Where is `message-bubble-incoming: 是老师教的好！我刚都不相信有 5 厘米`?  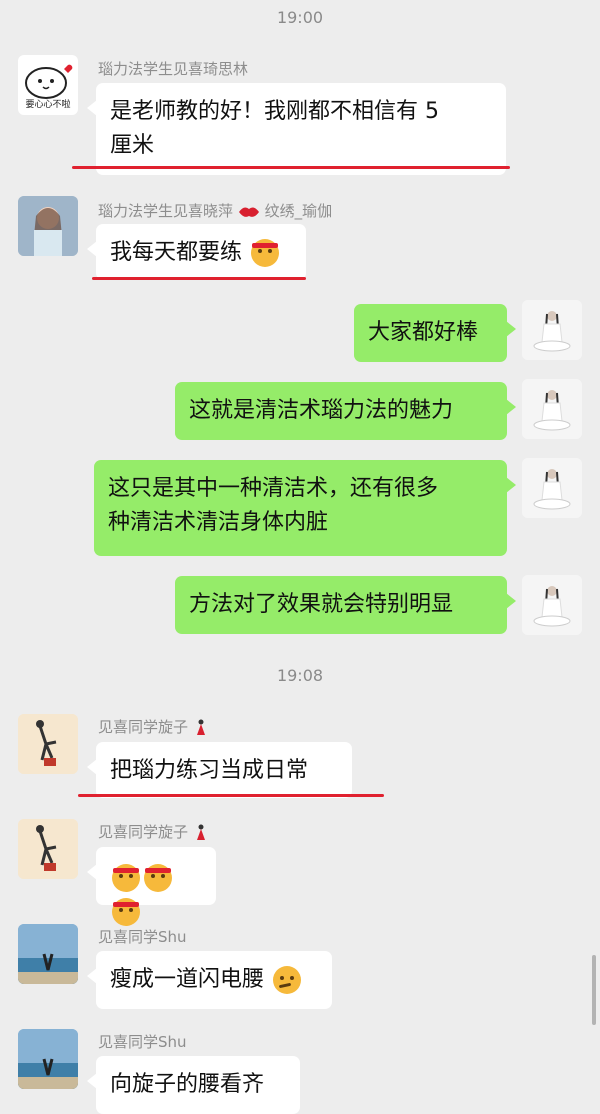 message-bubble-incoming: 是老师教的好！我刚都不相信有 5 厘米 is located at coordinates (296, 129).